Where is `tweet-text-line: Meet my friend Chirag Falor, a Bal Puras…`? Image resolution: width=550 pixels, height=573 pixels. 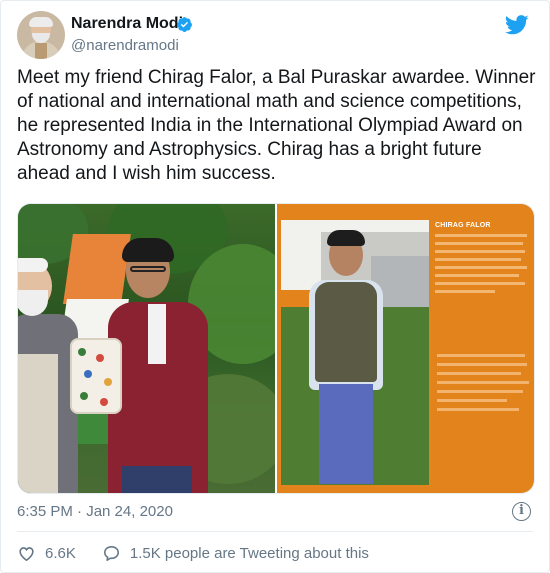
tweet-text-line: Meet my friend Chirag Falor, a Bal Puras… is located at coordinates (276, 77).